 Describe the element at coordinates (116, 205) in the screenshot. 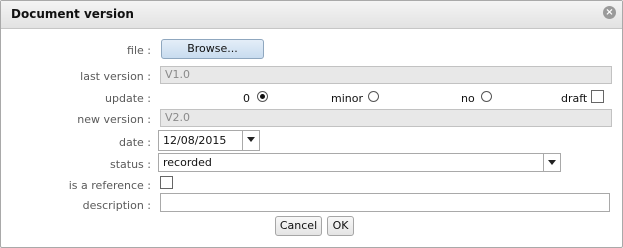

I see `description-label: description :` at that location.